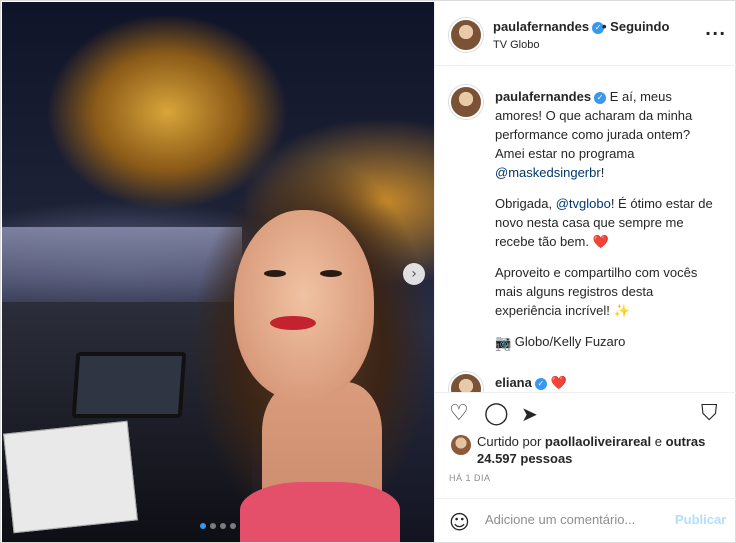 The image size is (736, 543). I want to click on photo-credit: Globo/Kelly Fuzaro, so click(568, 341).